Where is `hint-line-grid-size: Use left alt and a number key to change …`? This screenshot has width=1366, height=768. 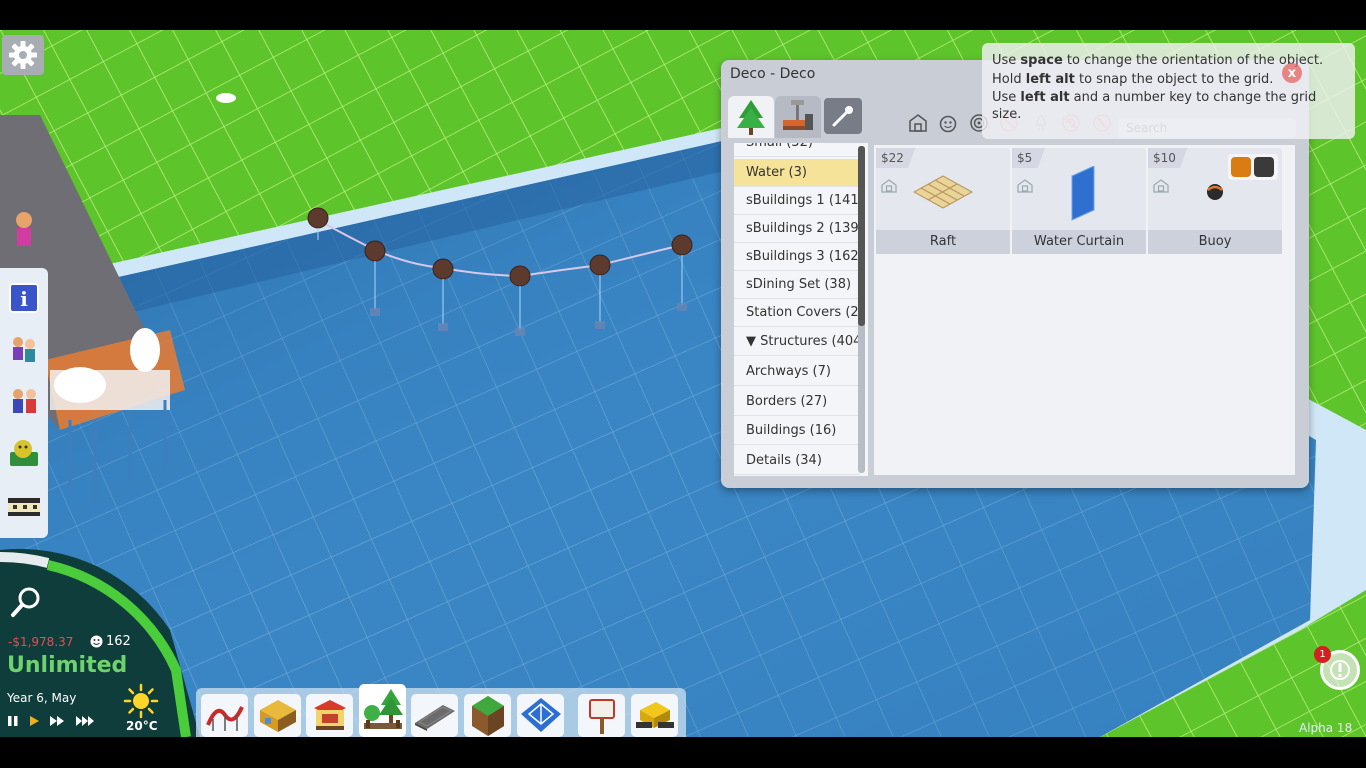
hint-line-grid-size: Use left alt and a number key to change … is located at coordinates (1154, 106).